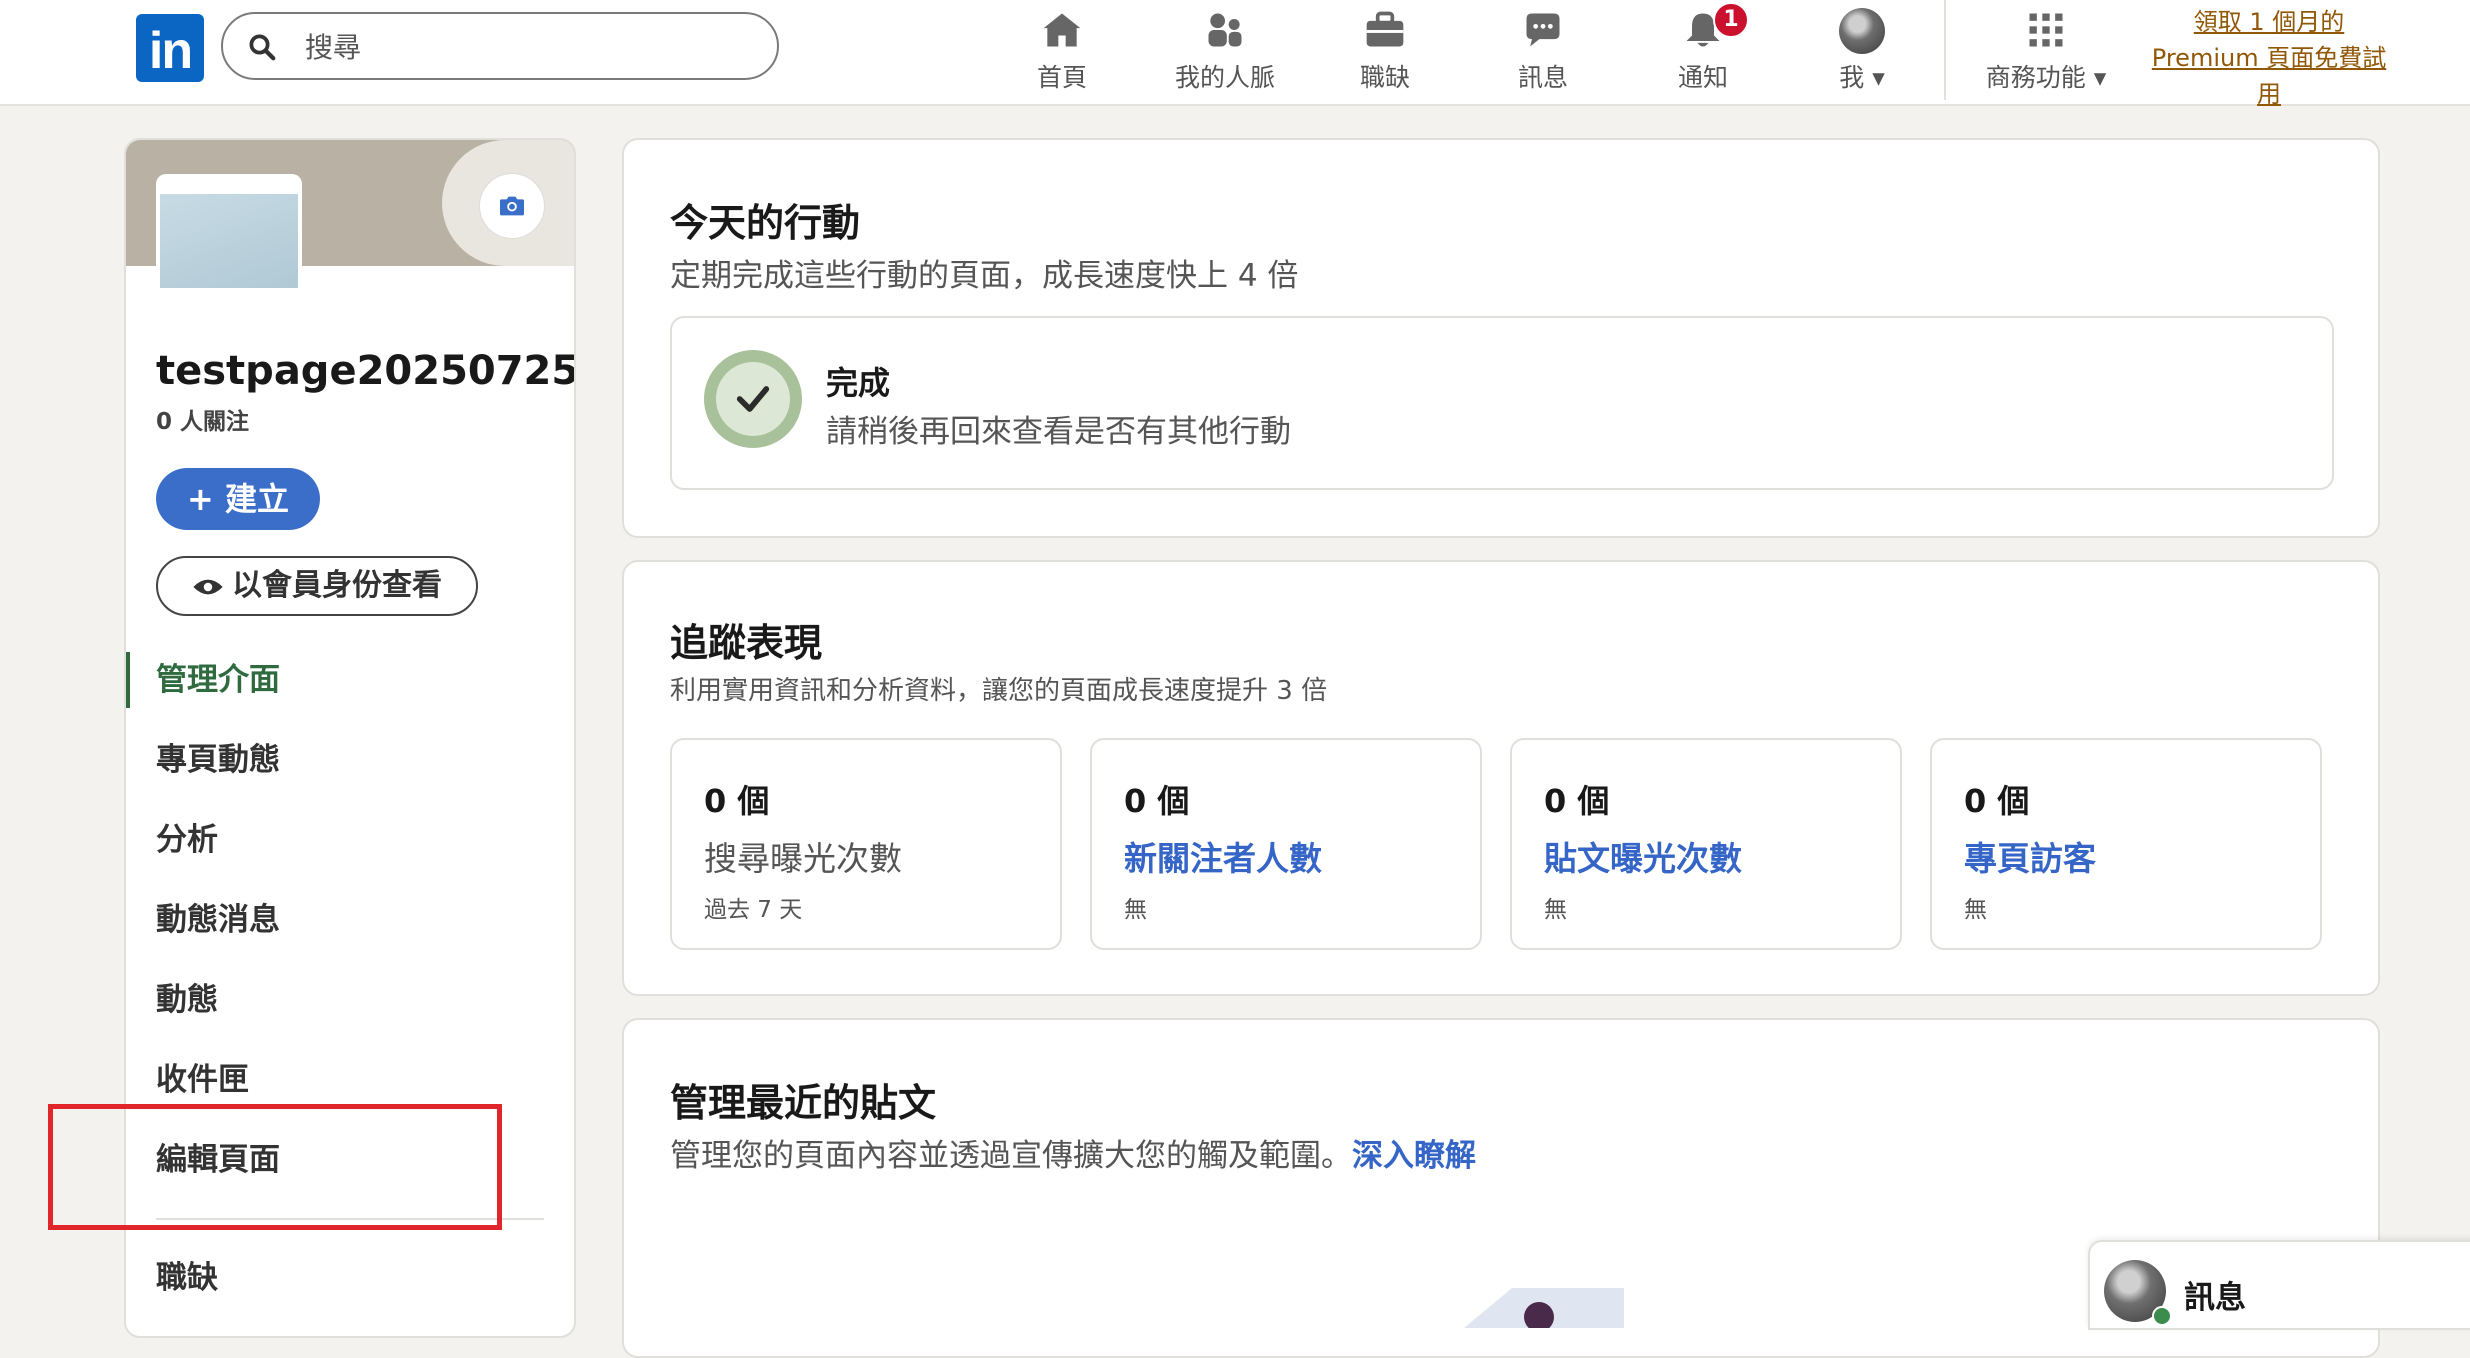  I want to click on sidebar-item-analytics: 分析, so click(350, 840).